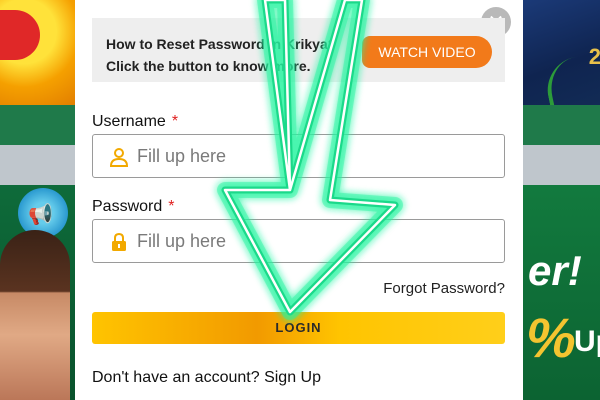  I want to click on watch-video-button: WATCH VIDEO, so click(427, 52).